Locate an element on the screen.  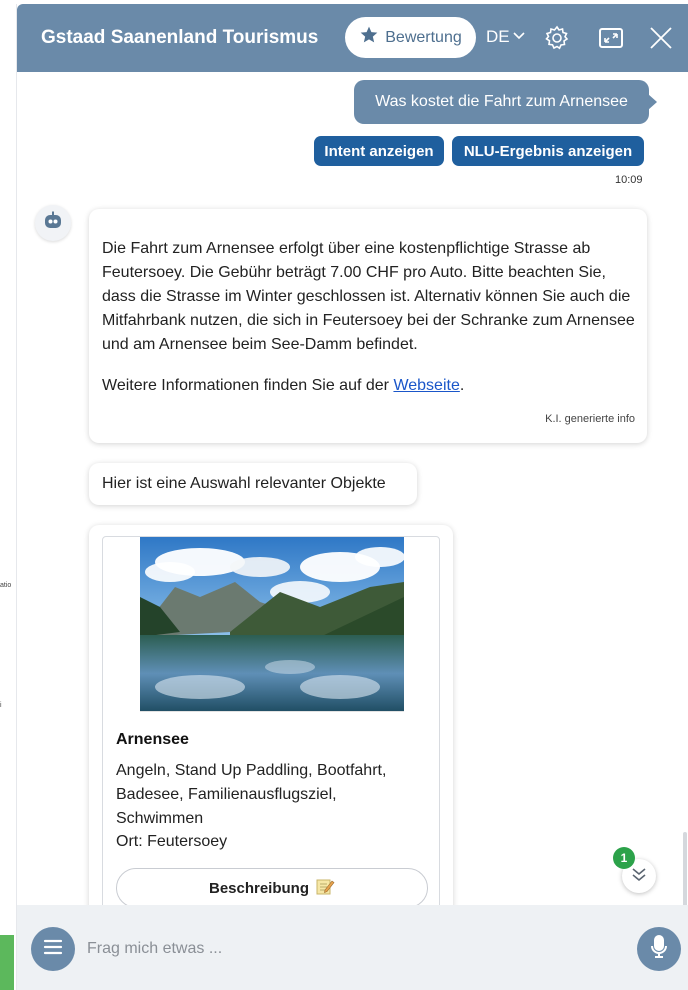
chat-title: Gstaad Saanenland Tourismus is located at coordinates (180, 37).